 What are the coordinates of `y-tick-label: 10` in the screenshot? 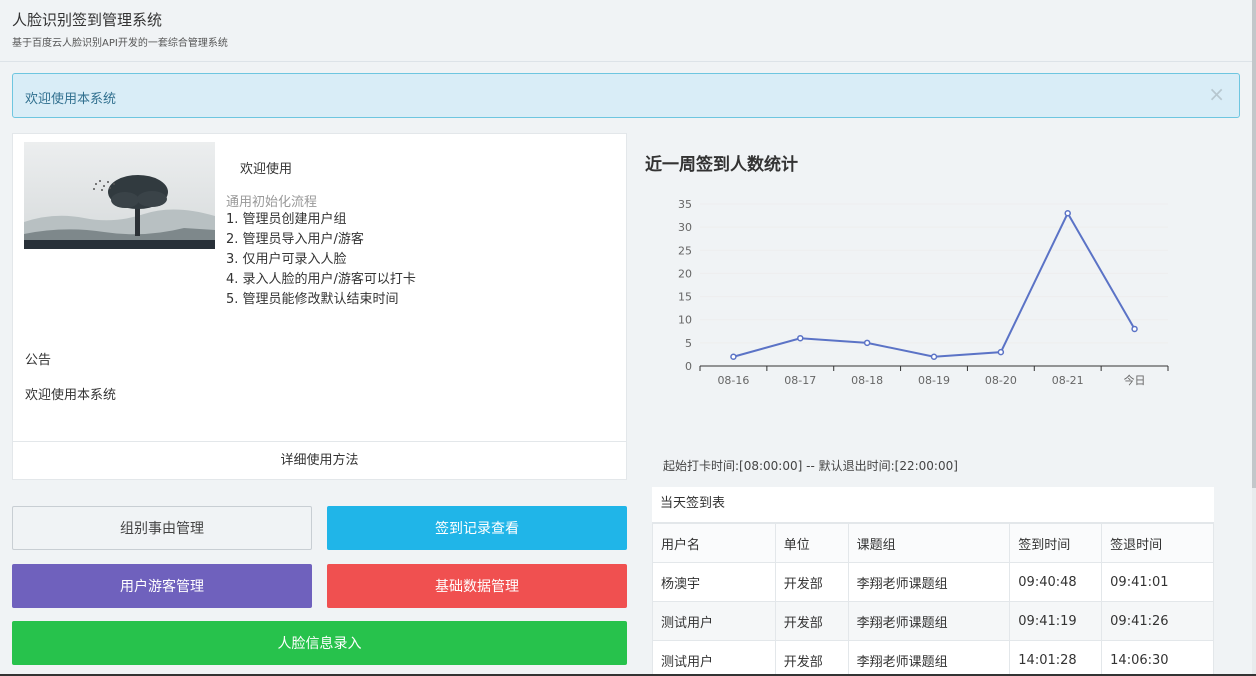 It's located at (685, 320).